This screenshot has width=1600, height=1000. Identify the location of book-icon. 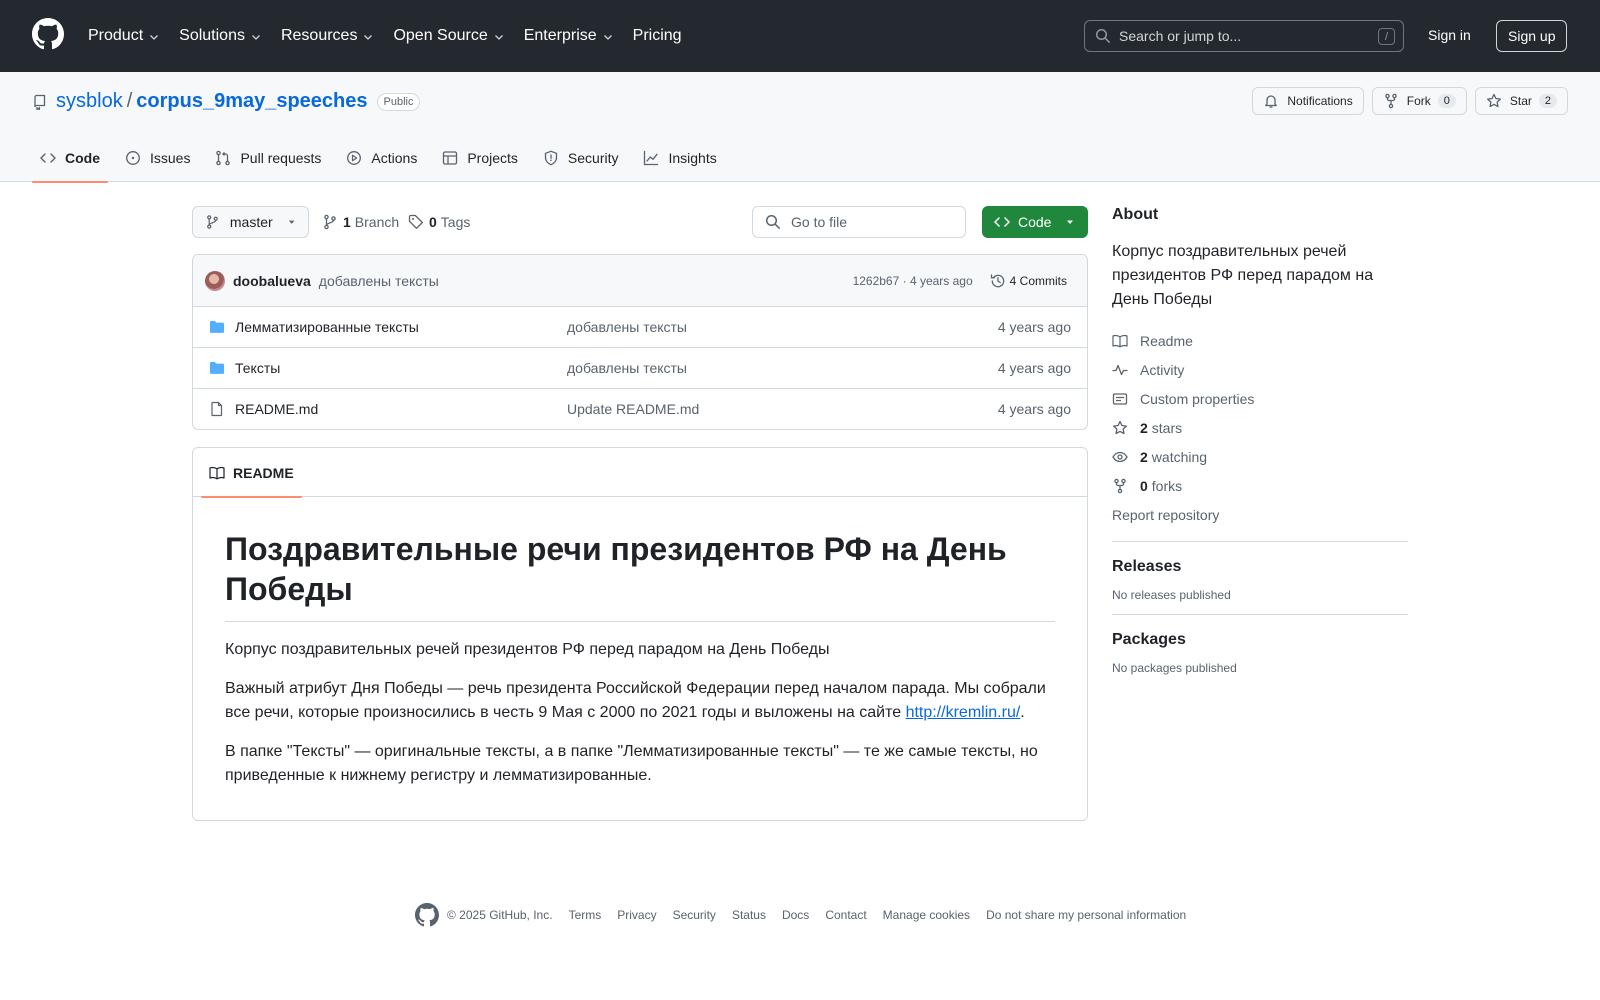
(1120, 340).